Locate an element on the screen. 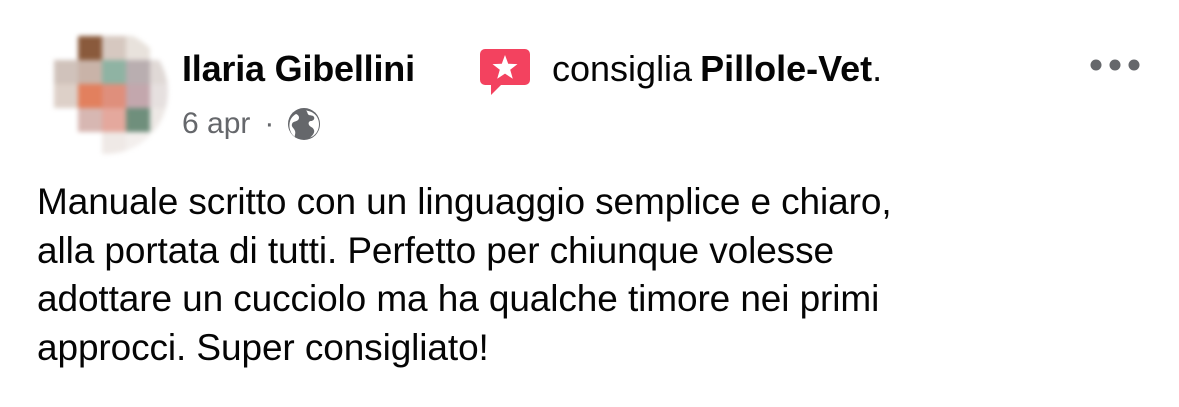  header-action-line: consiglia Pillole-Vet. is located at coordinates (717, 69).